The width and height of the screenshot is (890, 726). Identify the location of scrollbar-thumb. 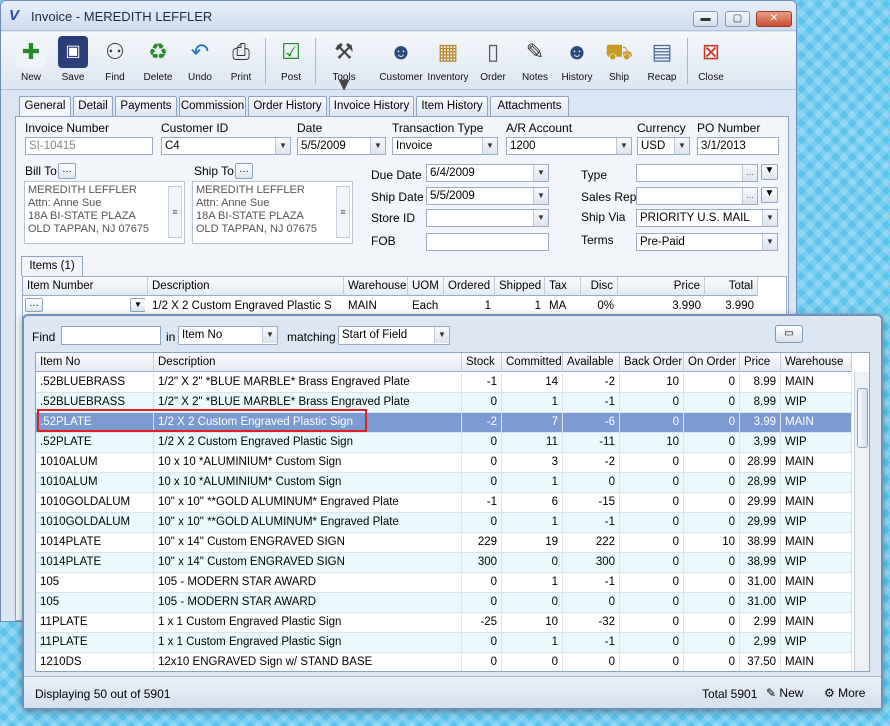
(862, 418).